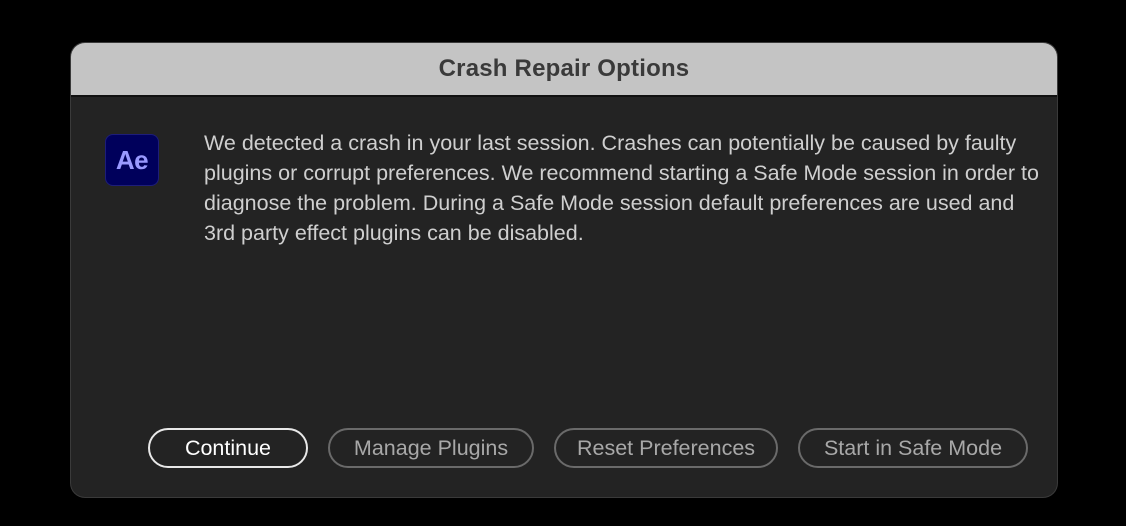  I want to click on after-effects-app-icon: Ae, so click(132, 160).